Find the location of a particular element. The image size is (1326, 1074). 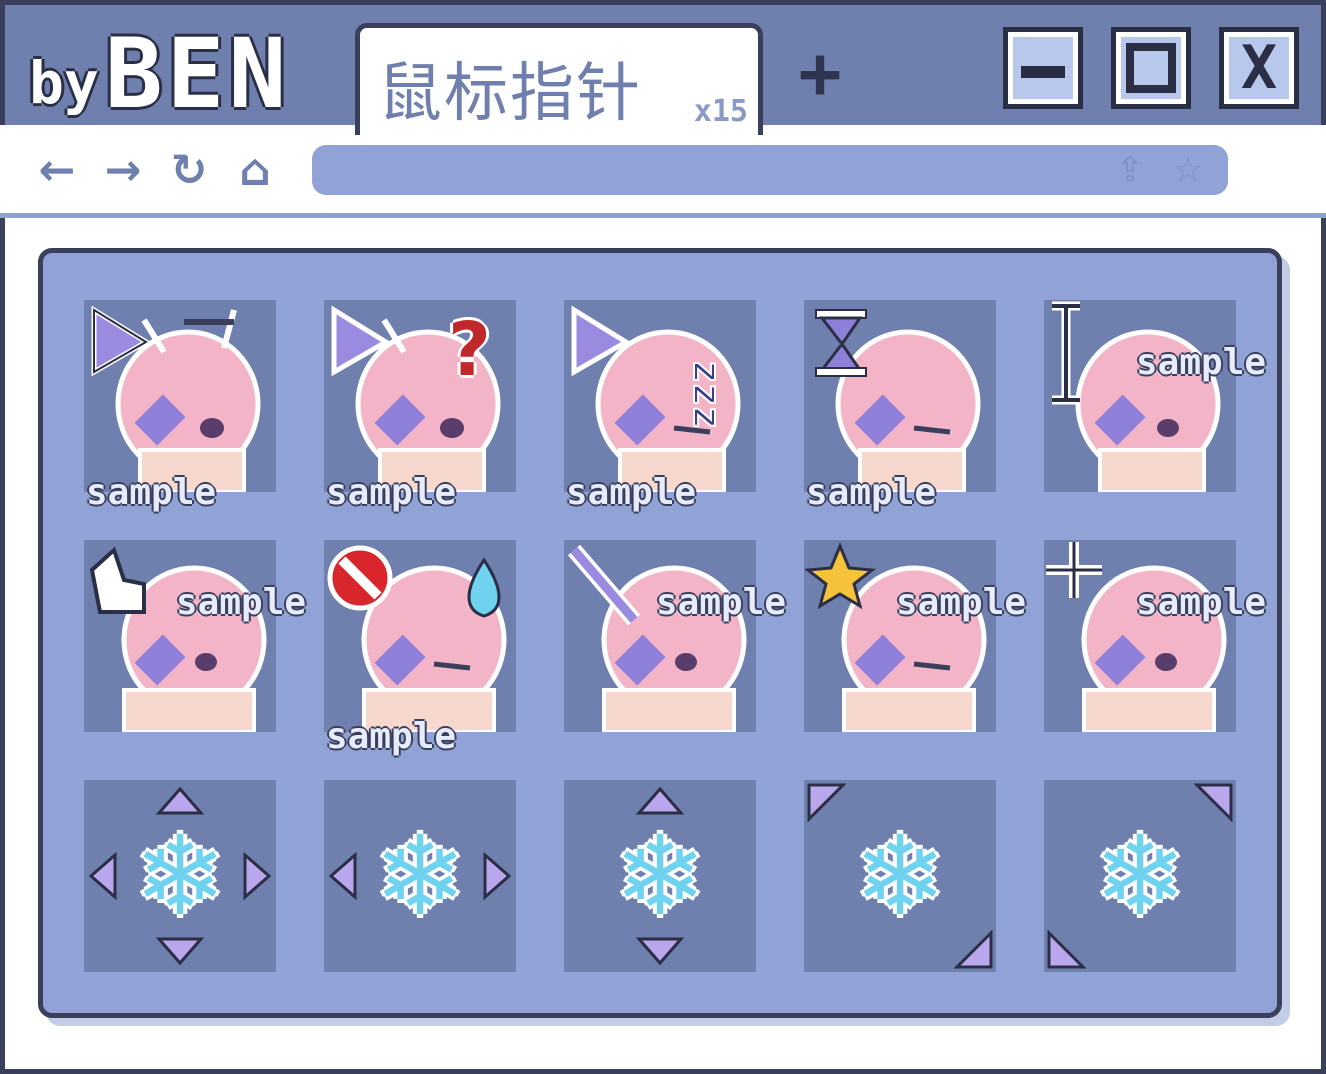

cursor-pin-select: sample is located at coordinates (915, 636).